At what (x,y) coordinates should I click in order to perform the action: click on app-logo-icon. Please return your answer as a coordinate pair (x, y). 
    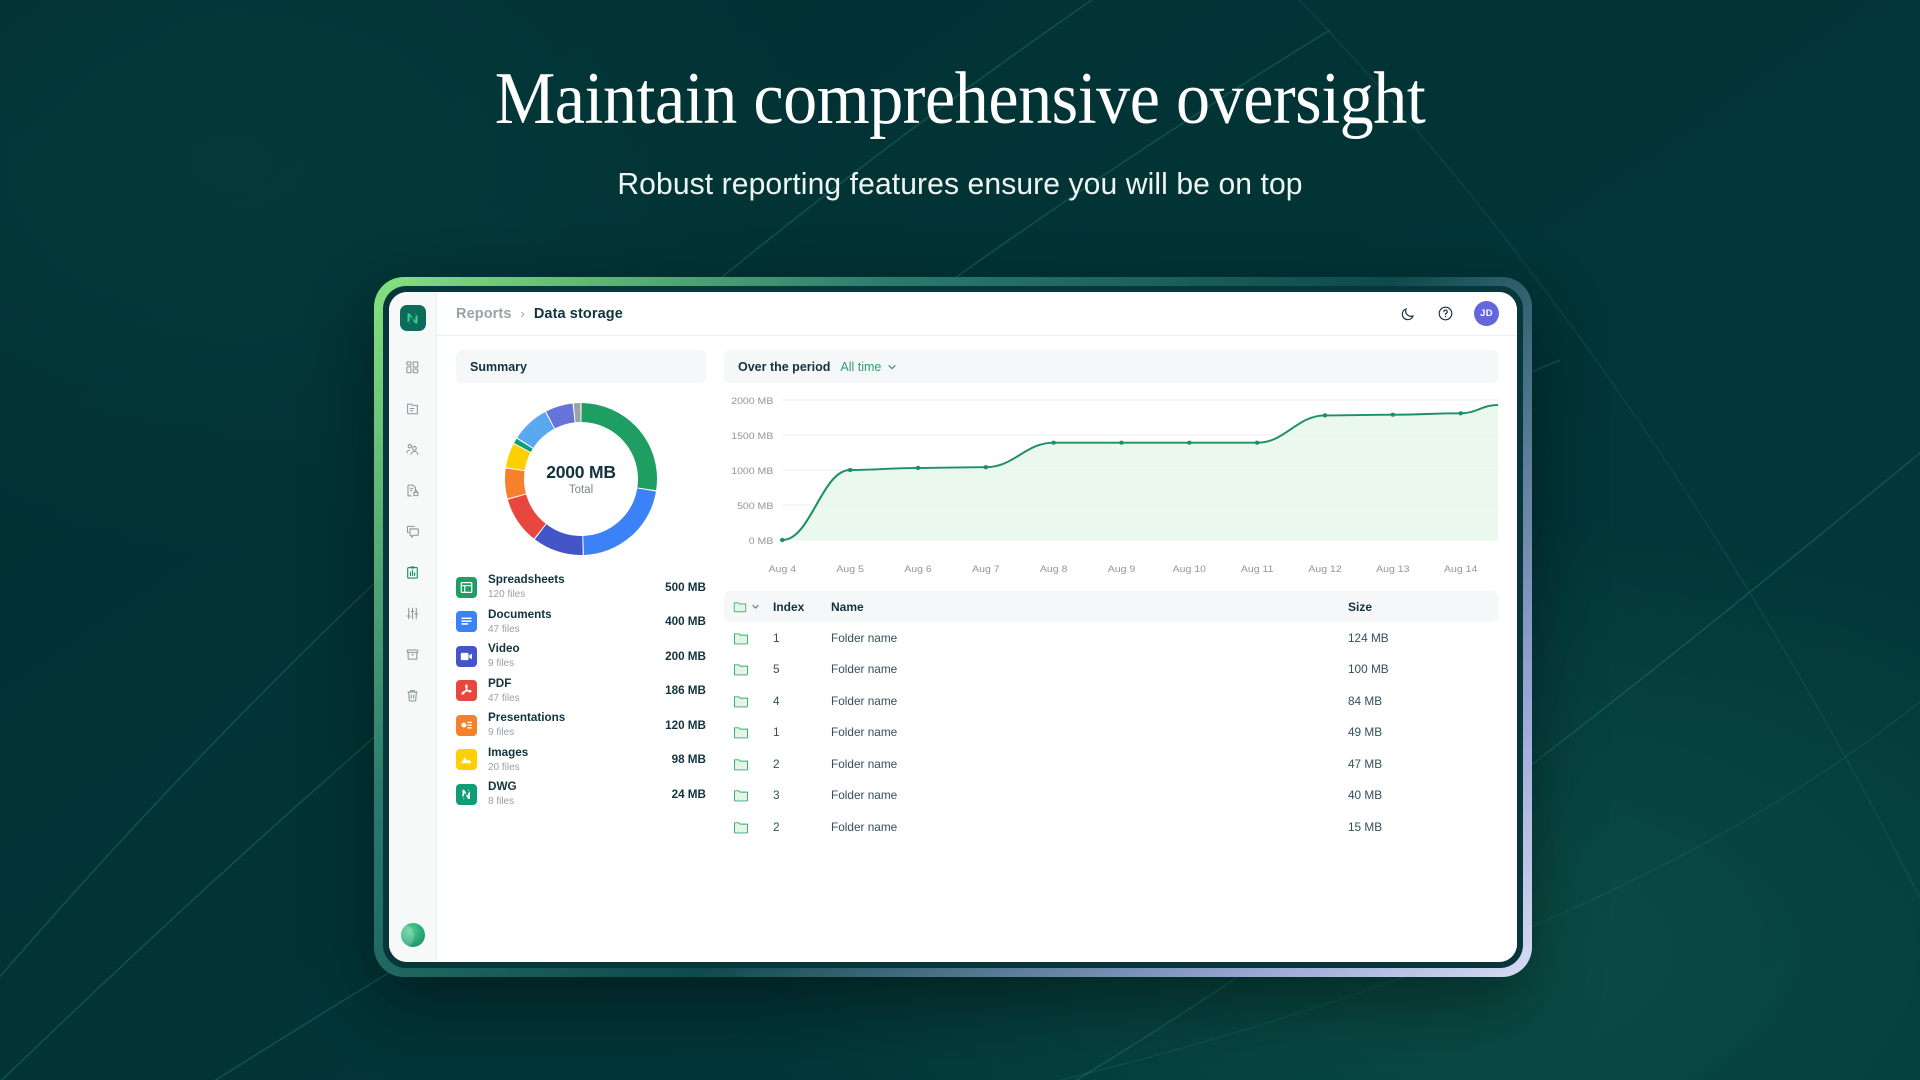
    Looking at the image, I should click on (412, 318).